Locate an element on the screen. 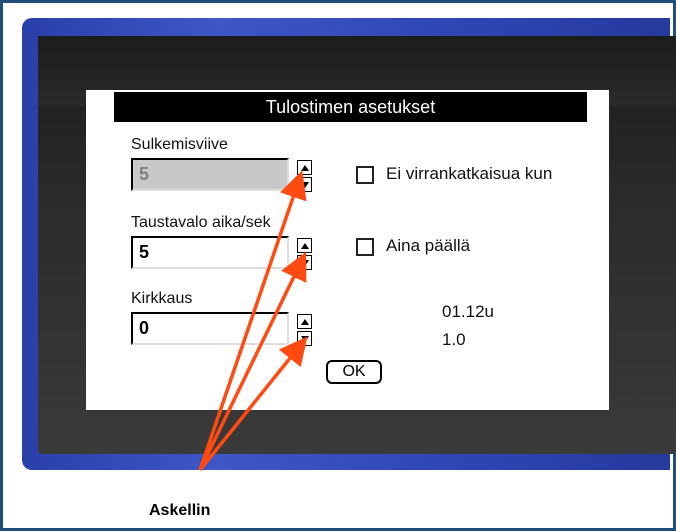 This screenshot has height=531, width=676. hardware-version: 1.0 is located at coordinates (454, 339).